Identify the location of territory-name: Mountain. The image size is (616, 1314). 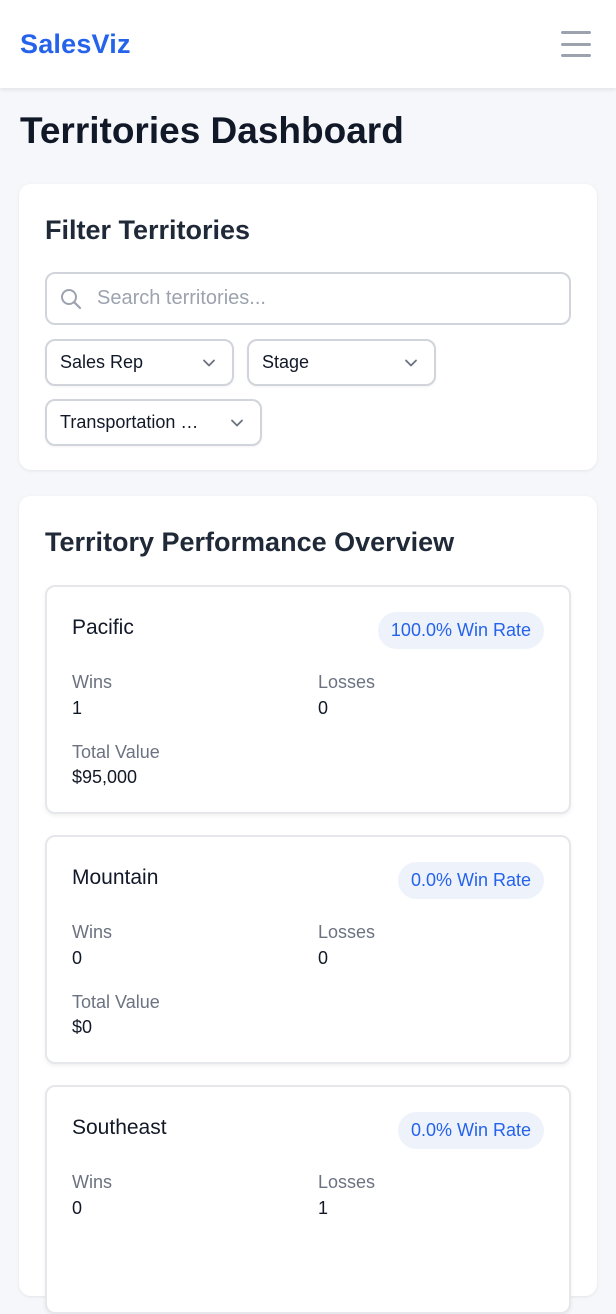
(115, 877).